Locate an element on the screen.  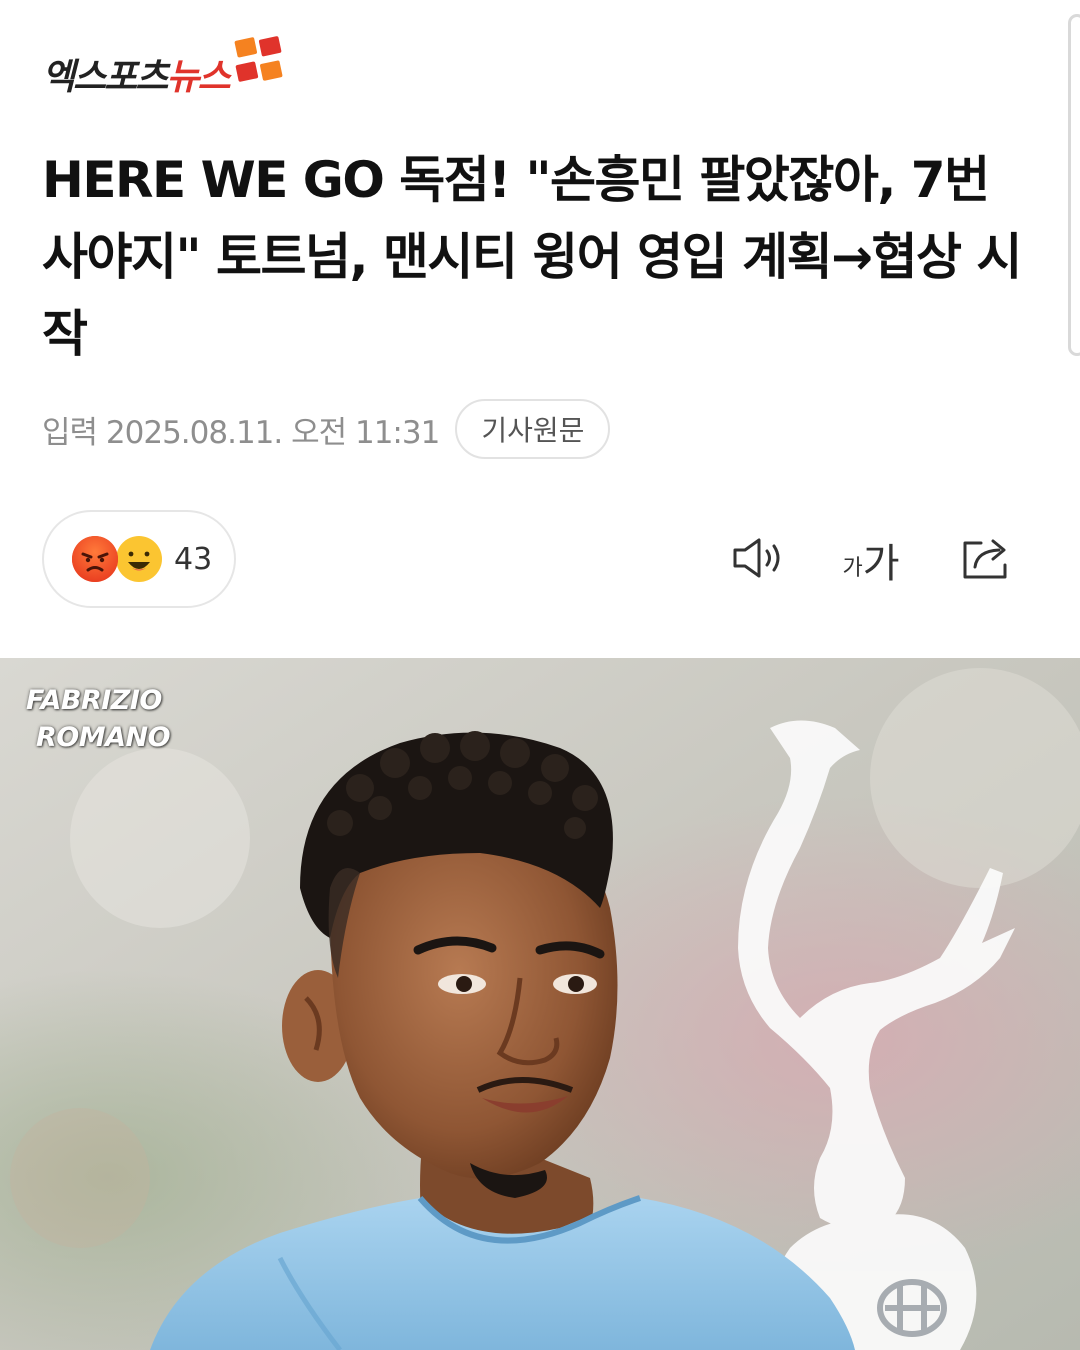
photo-watermark: FABRIZIO ROMANO is located at coordinates (98, 719).